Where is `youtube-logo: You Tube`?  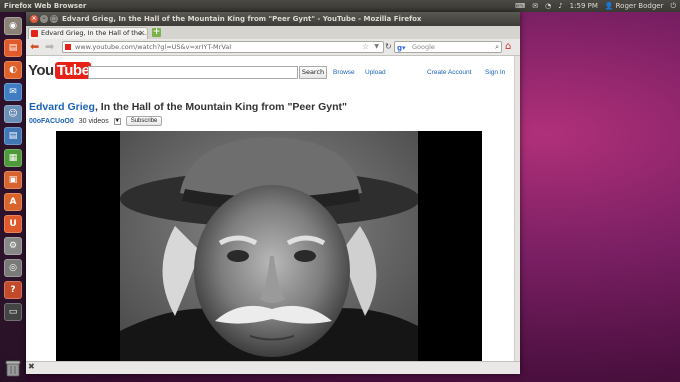 youtube-logo: You Tube is located at coordinates (60, 70).